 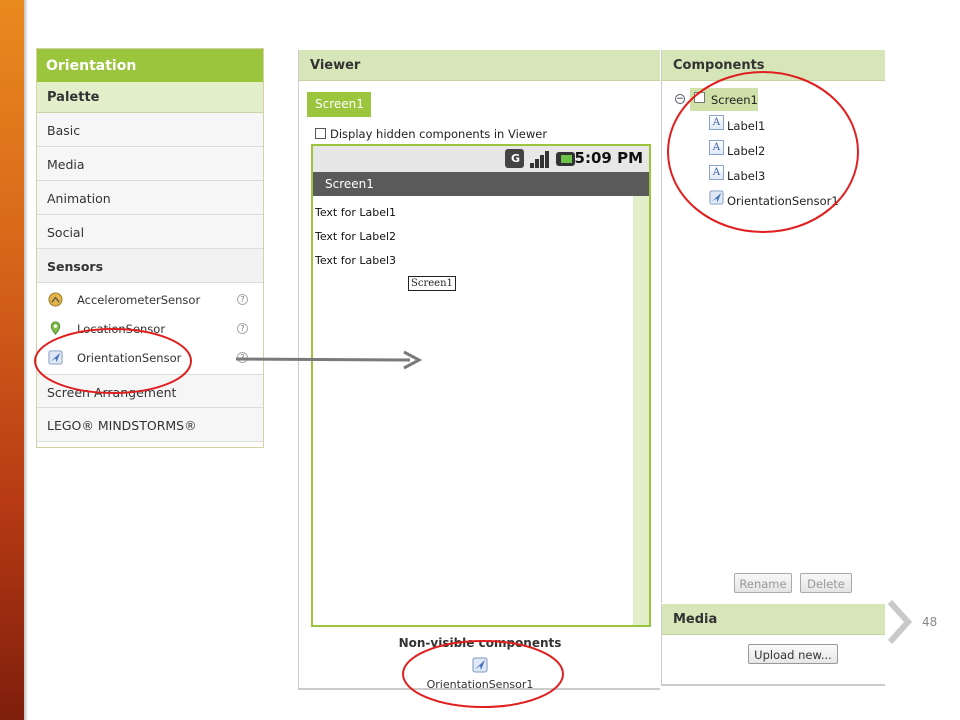 What do you see at coordinates (641, 410) in the screenshot?
I see `phone-scrollbar` at bounding box center [641, 410].